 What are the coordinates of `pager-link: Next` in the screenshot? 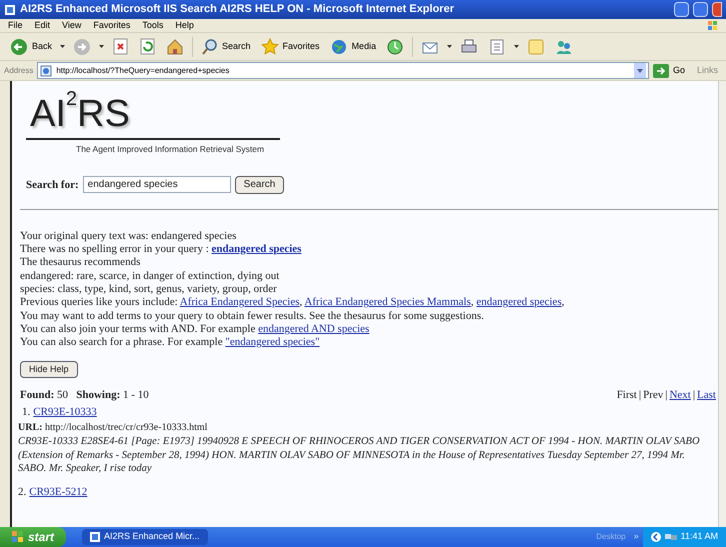 It's located at (680, 395).